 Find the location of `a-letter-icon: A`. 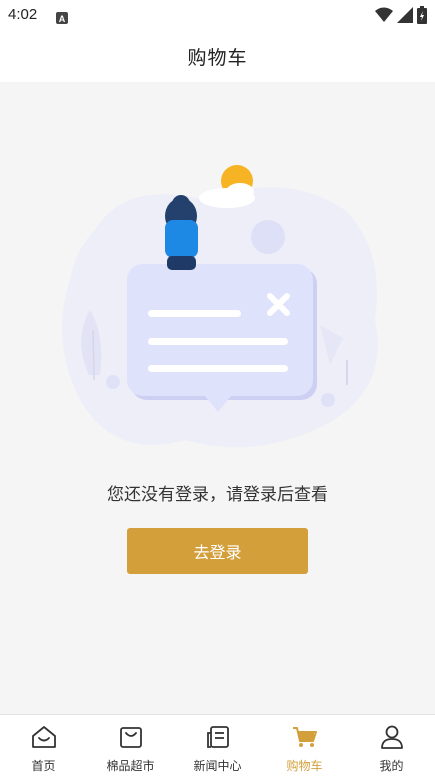

a-letter-icon: A is located at coordinates (62, 18).